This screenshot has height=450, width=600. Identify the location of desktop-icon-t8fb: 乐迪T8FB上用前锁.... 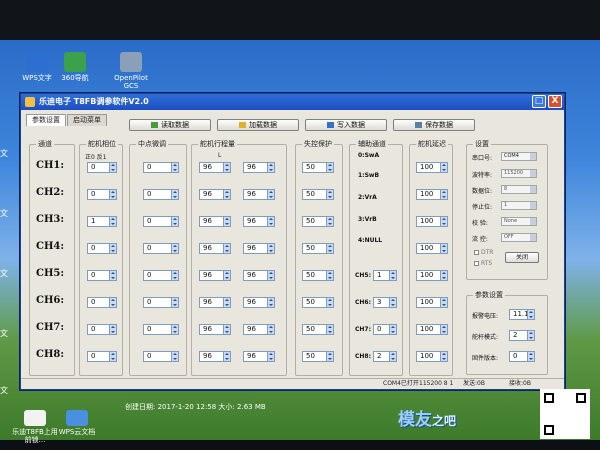
(35, 427).